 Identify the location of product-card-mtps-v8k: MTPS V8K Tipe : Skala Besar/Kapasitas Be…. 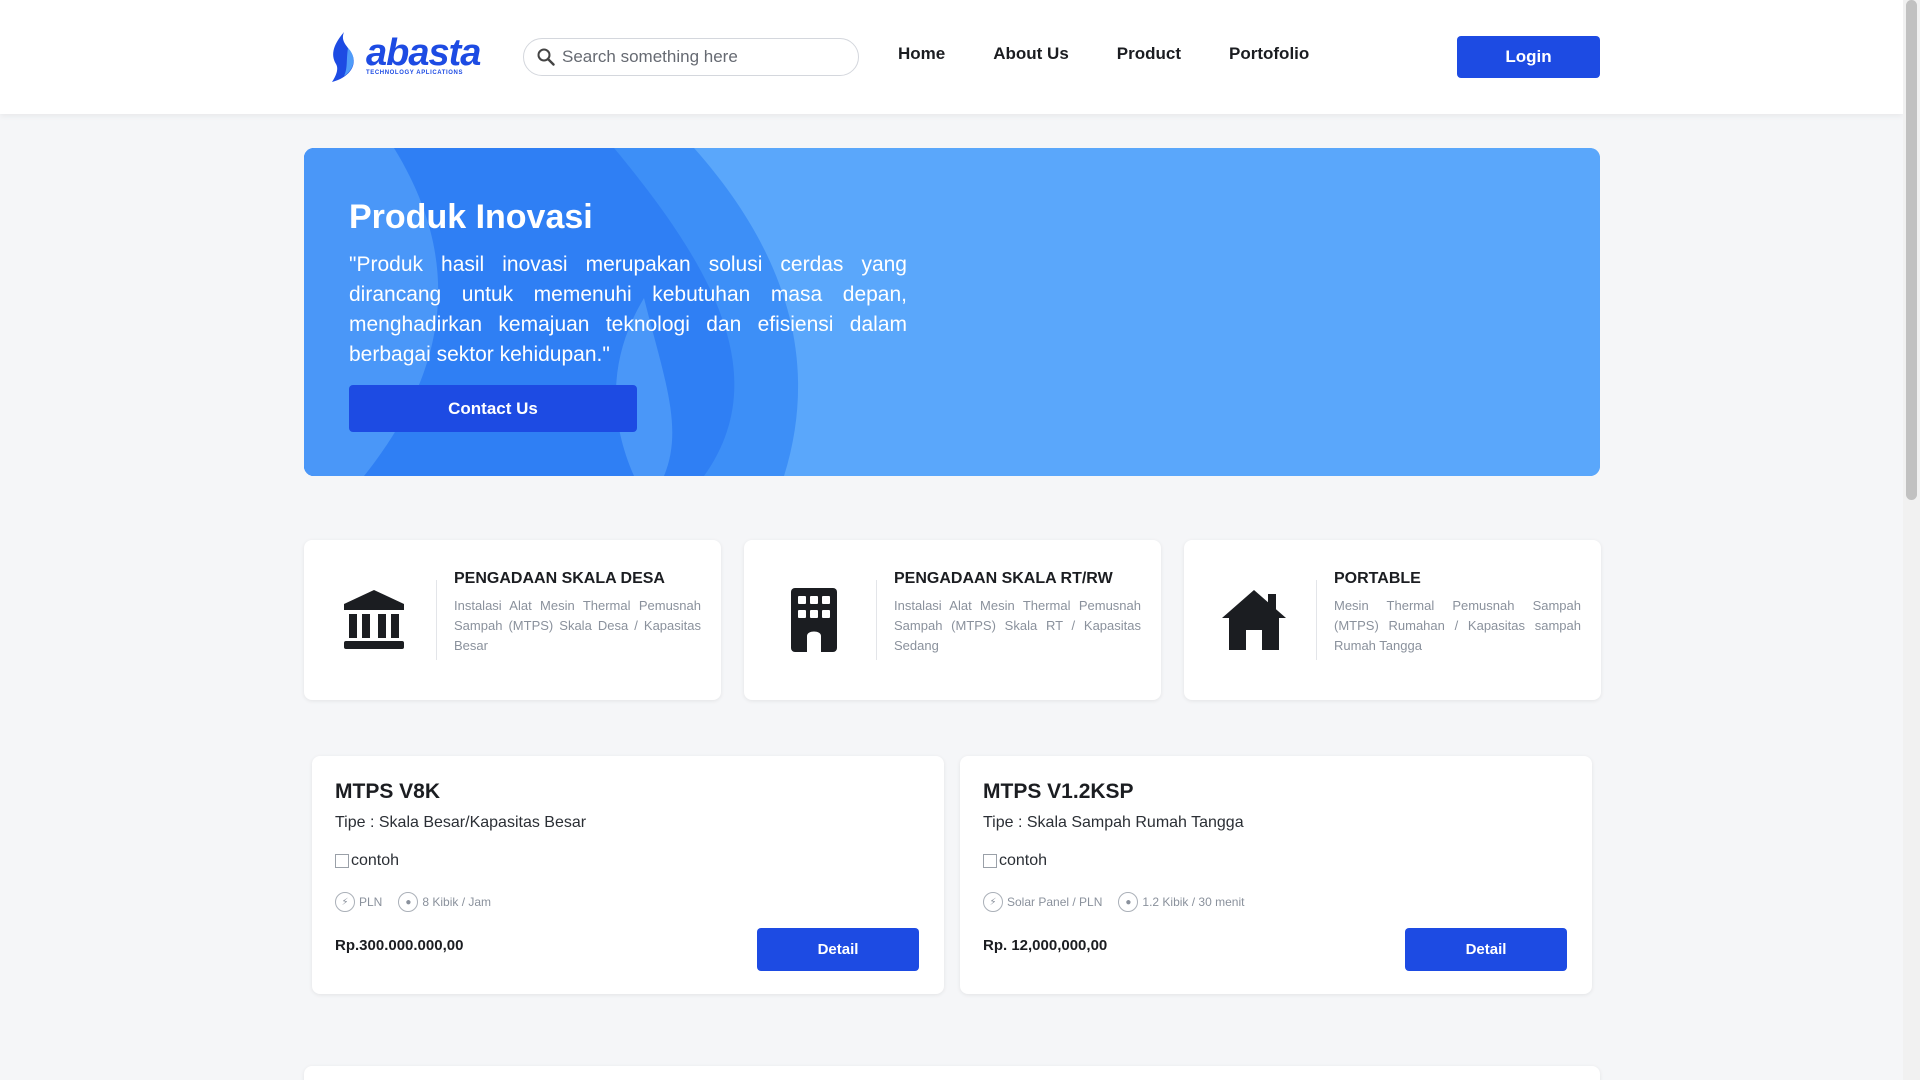
(628, 875).